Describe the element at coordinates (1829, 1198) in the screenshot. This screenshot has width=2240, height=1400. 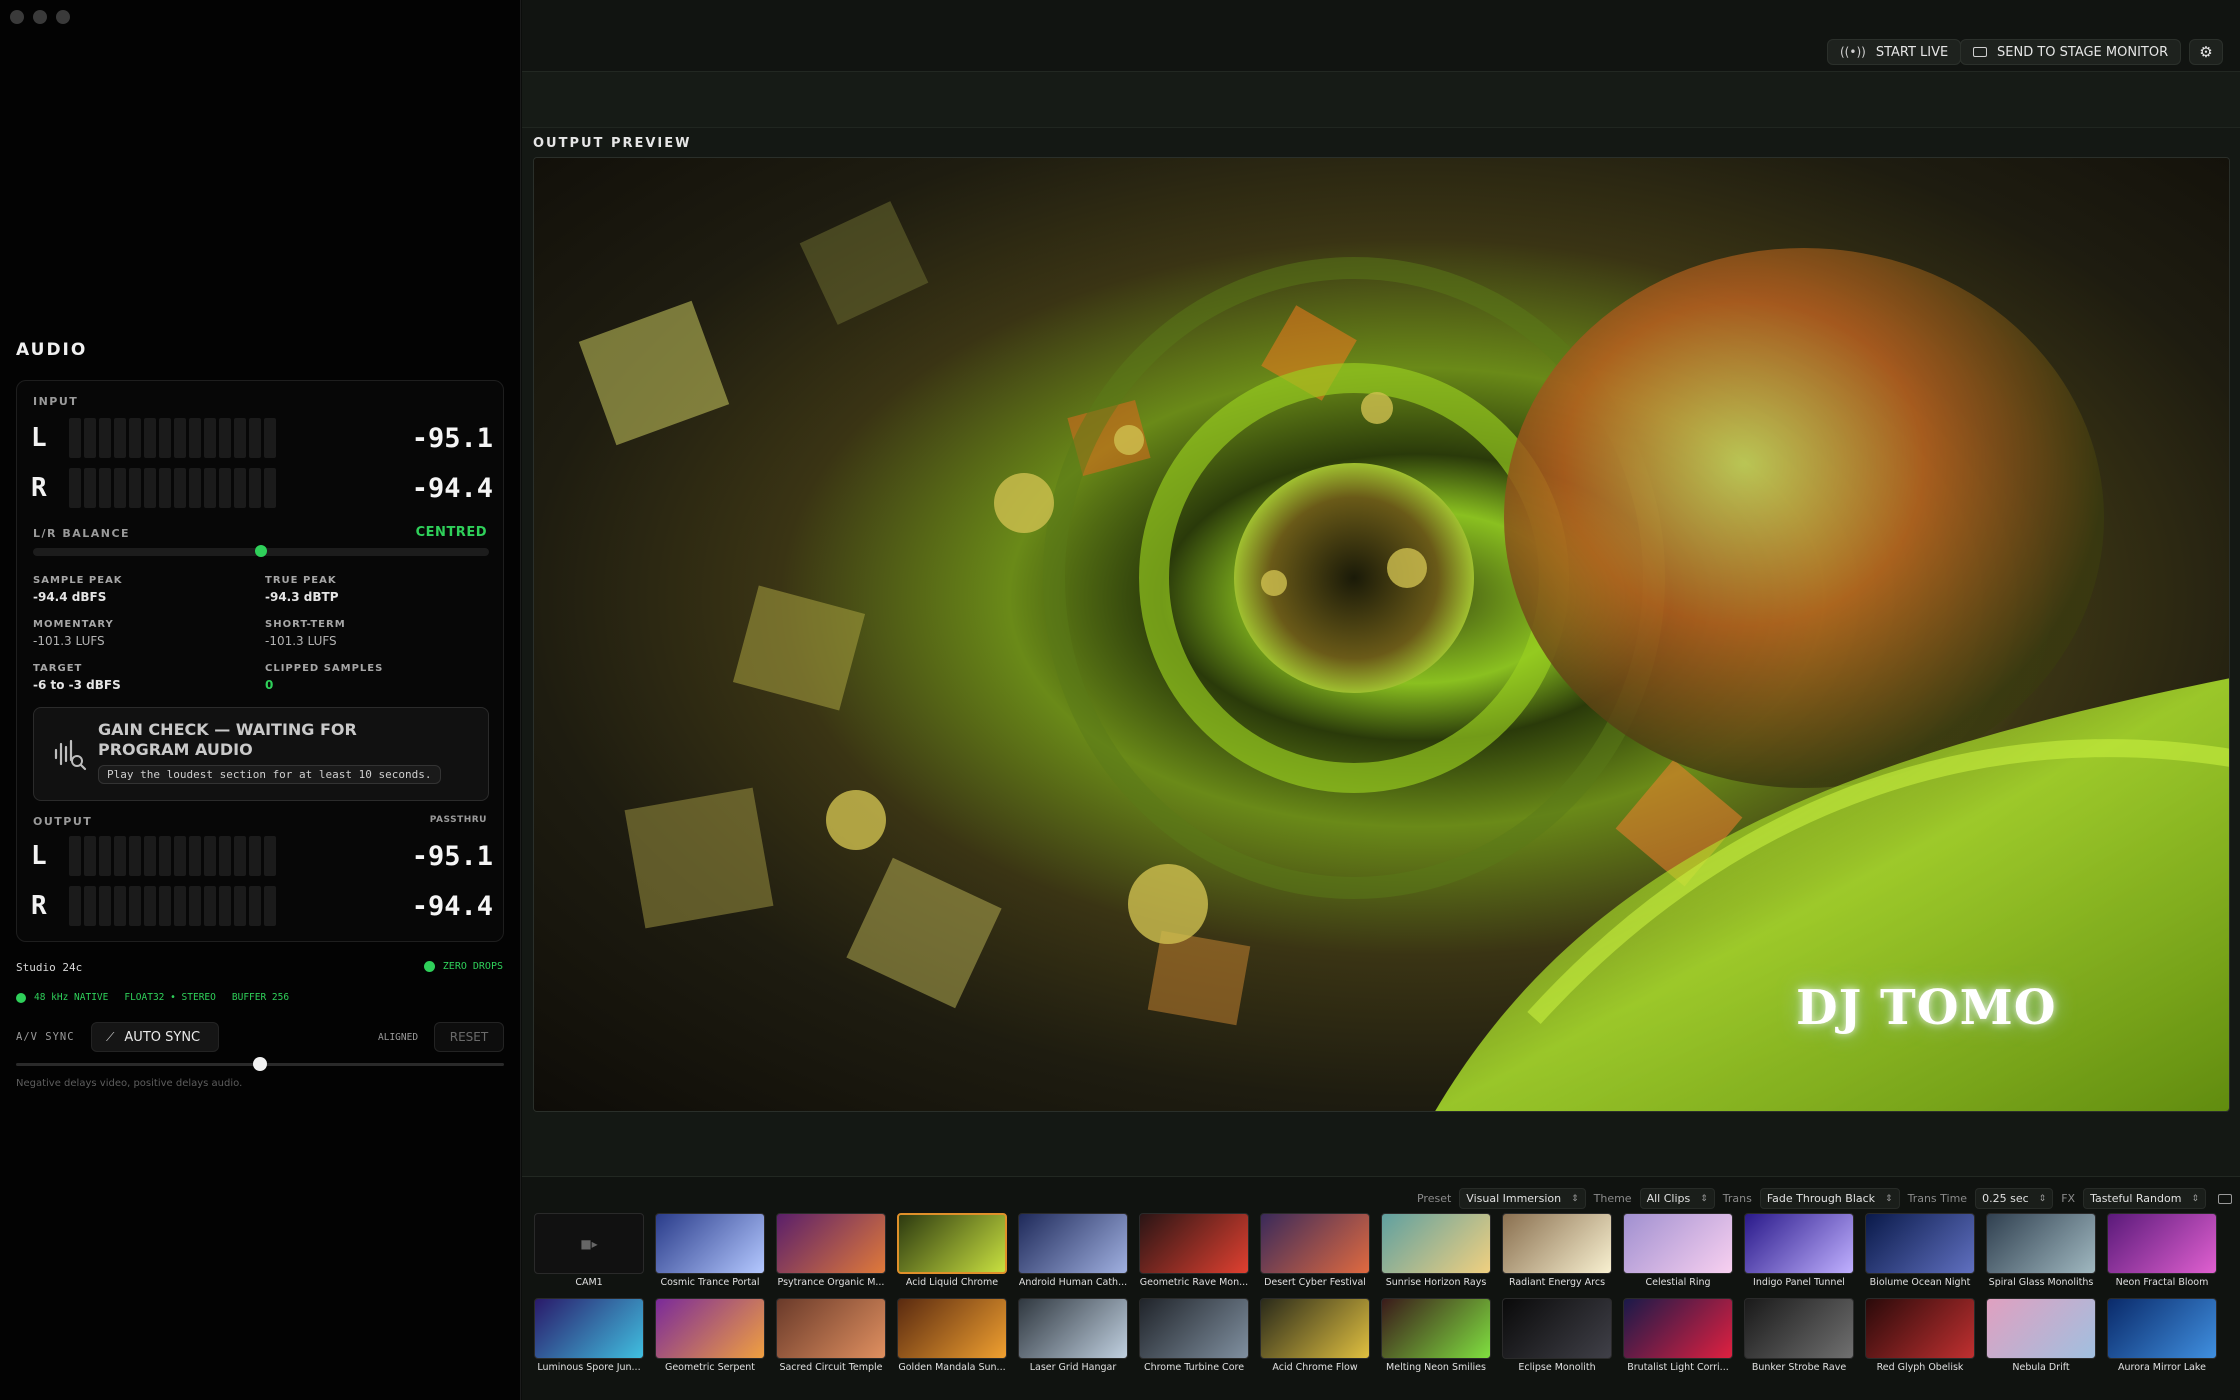
I see `trans-select: Fade Through Black ⇕` at that location.